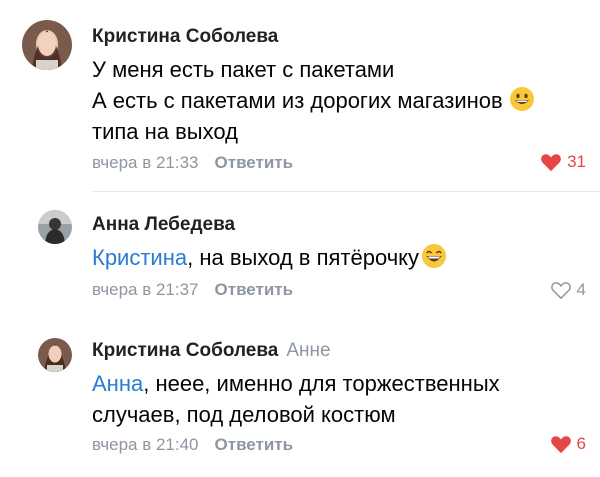 This screenshot has width=600, height=477. Describe the element at coordinates (145, 444) in the screenshot. I see `comment-time: вчера в 21:40` at that location.